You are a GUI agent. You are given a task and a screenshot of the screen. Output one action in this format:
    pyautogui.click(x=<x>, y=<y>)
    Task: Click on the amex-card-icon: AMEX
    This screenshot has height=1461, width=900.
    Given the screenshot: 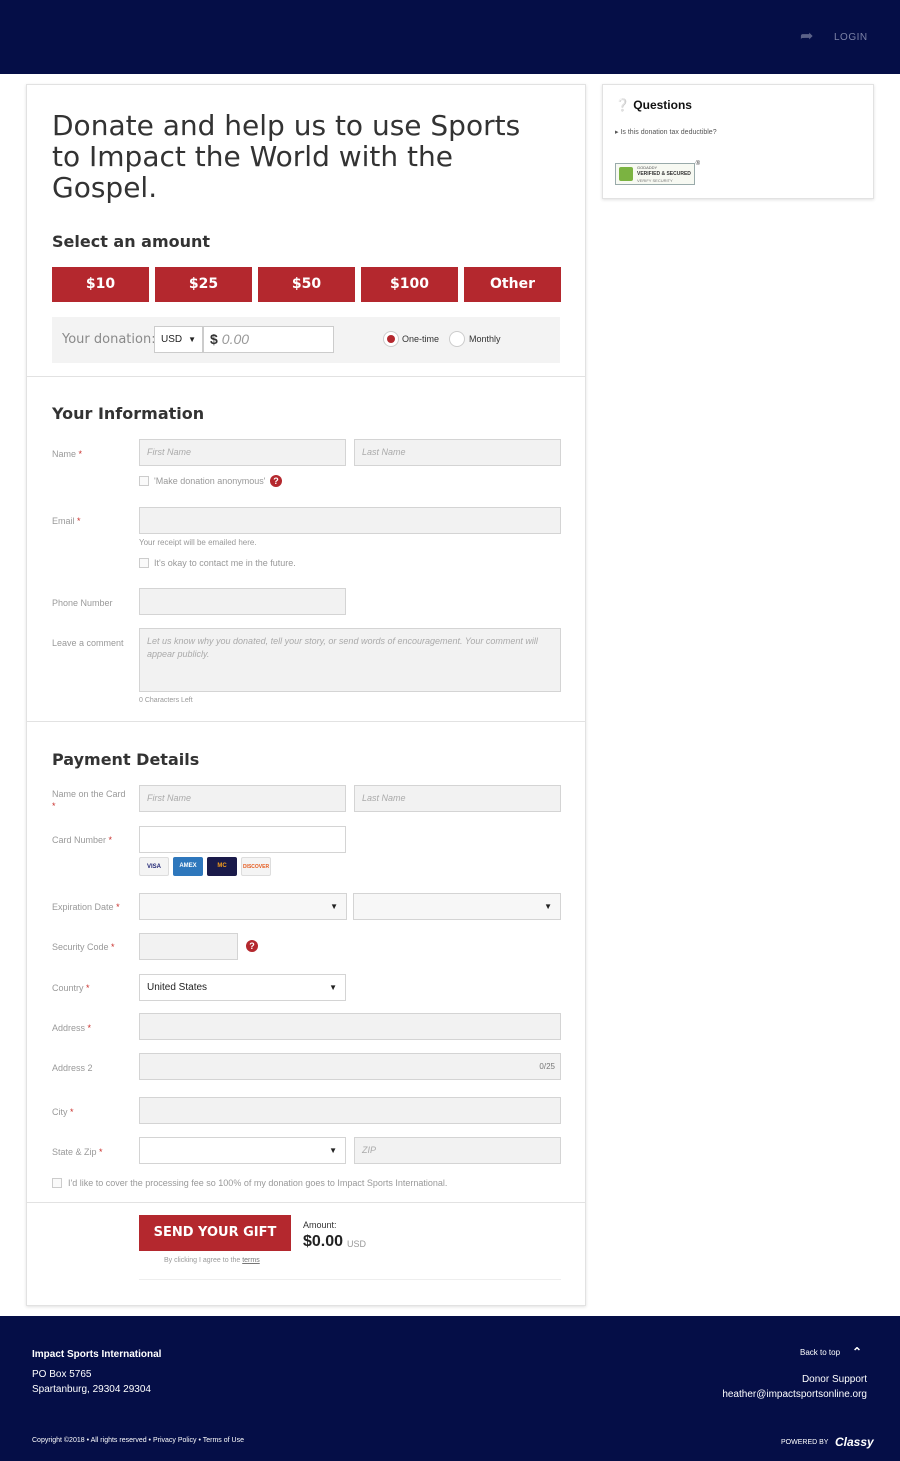 What is the action you would take?
    pyautogui.click(x=188, y=866)
    